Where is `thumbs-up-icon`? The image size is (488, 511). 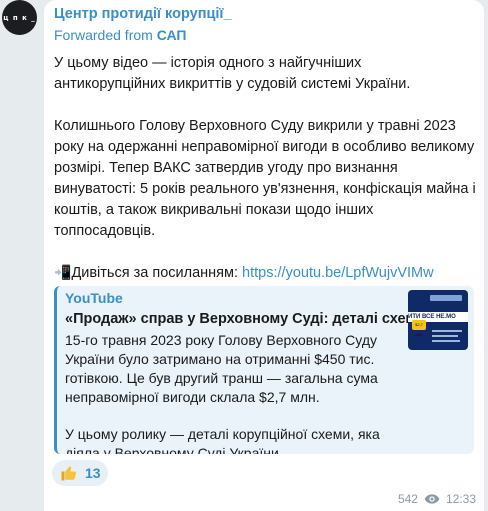
thumbs-up-icon is located at coordinates (69, 473).